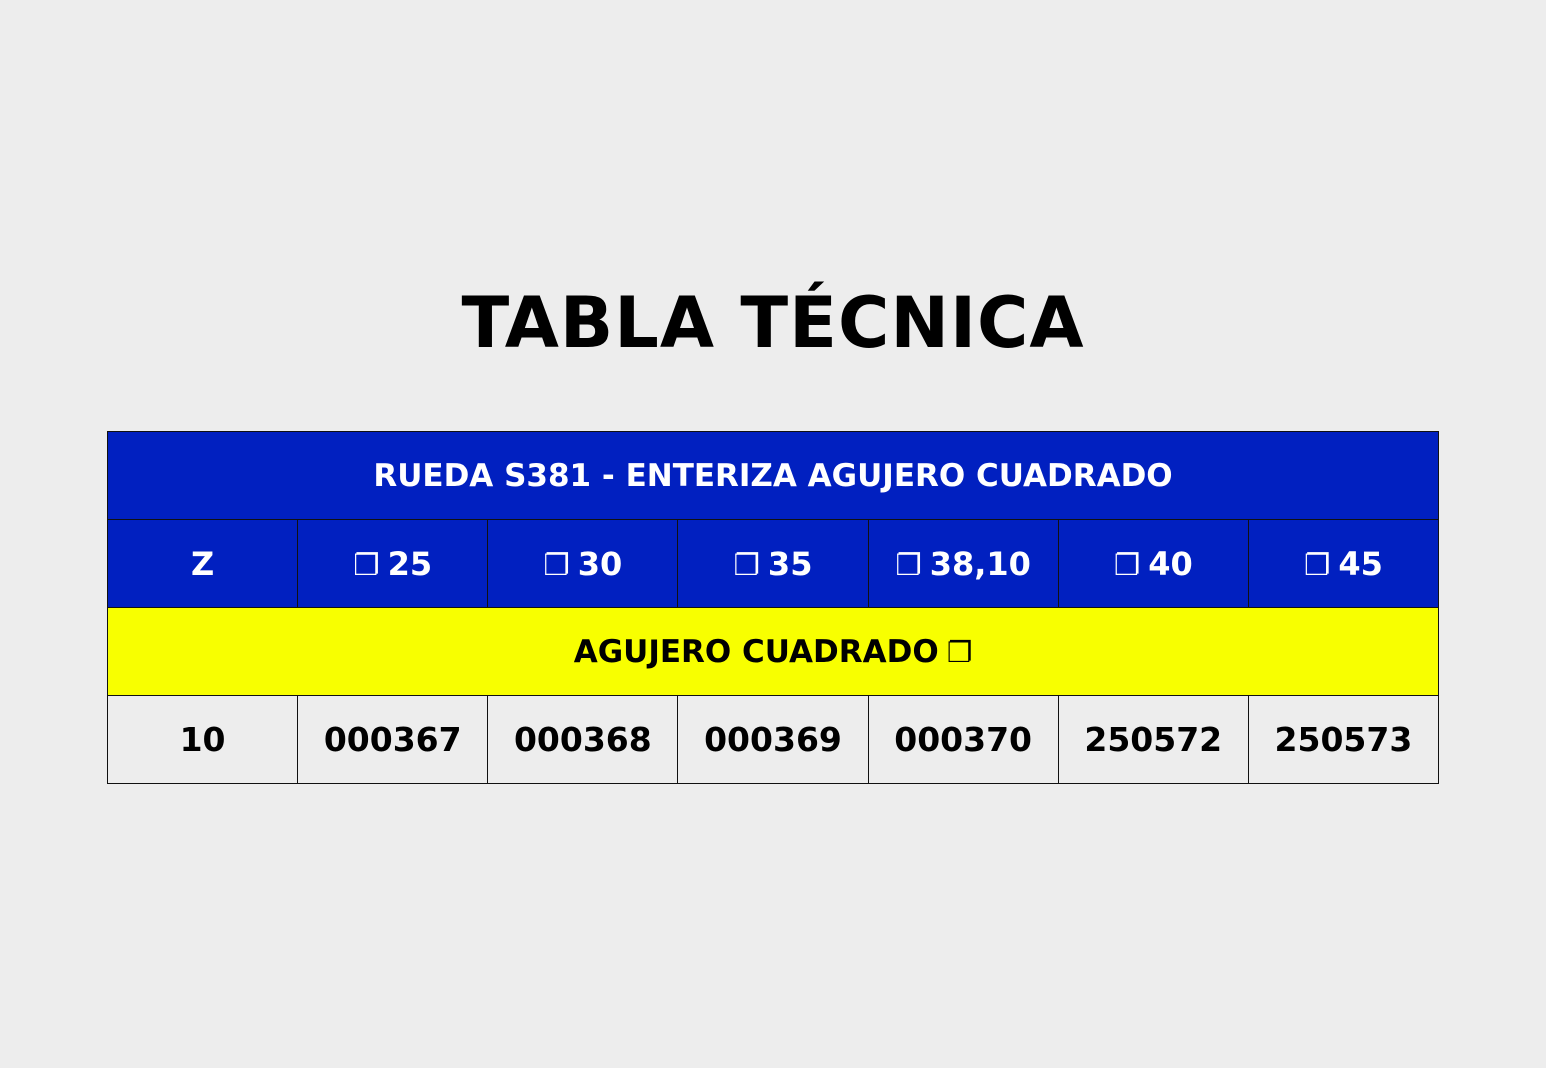 This screenshot has width=1546, height=1068. What do you see at coordinates (1170, 563) in the screenshot?
I see `header-label: 40` at bounding box center [1170, 563].